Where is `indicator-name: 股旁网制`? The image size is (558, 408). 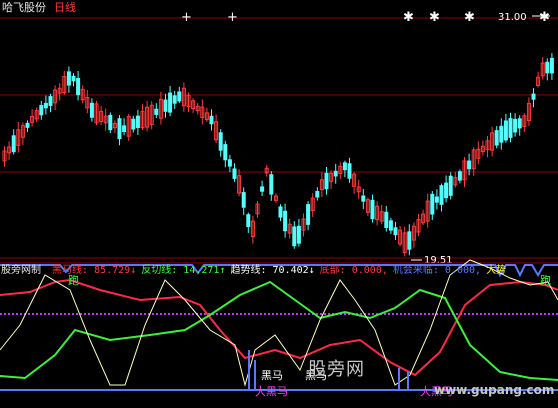 indicator-name: 股旁网制 is located at coordinates (21, 270).